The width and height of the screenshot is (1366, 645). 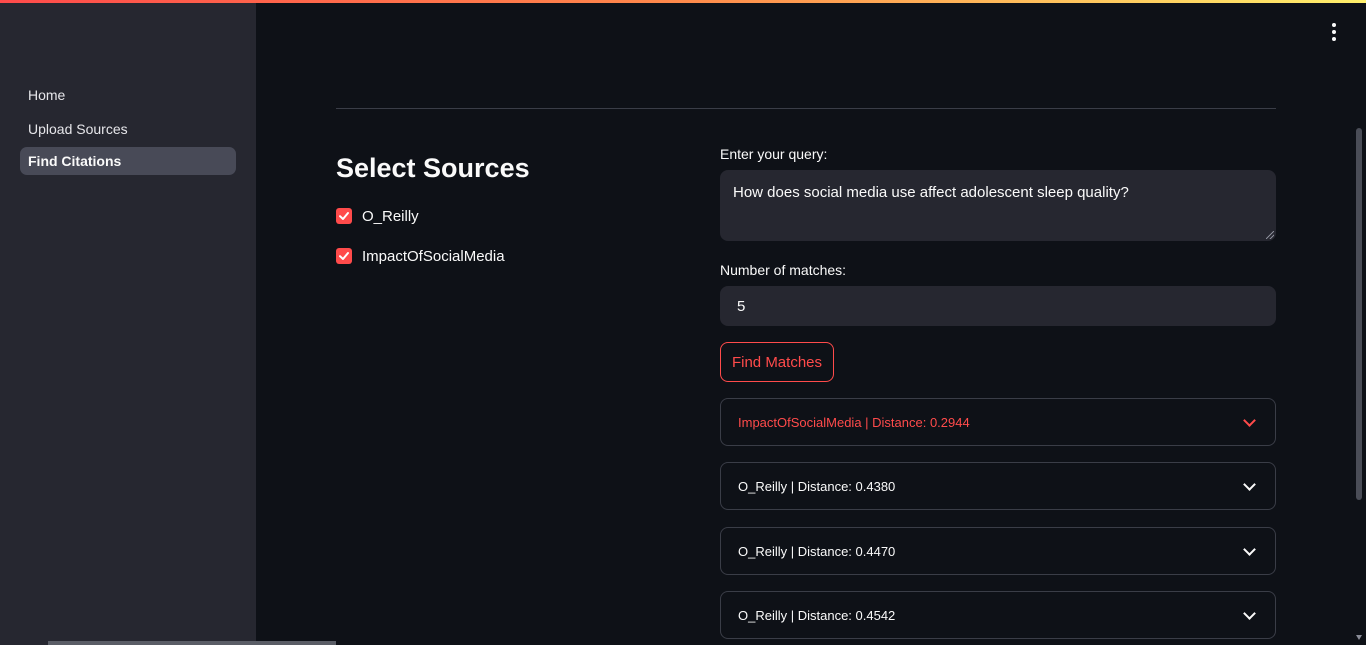 What do you see at coordinates (854, 422) in the screenshot?
I see `result-label: ImpactOfSocialMedia | Distance: 0.2944` at bounding box center [854, 422].